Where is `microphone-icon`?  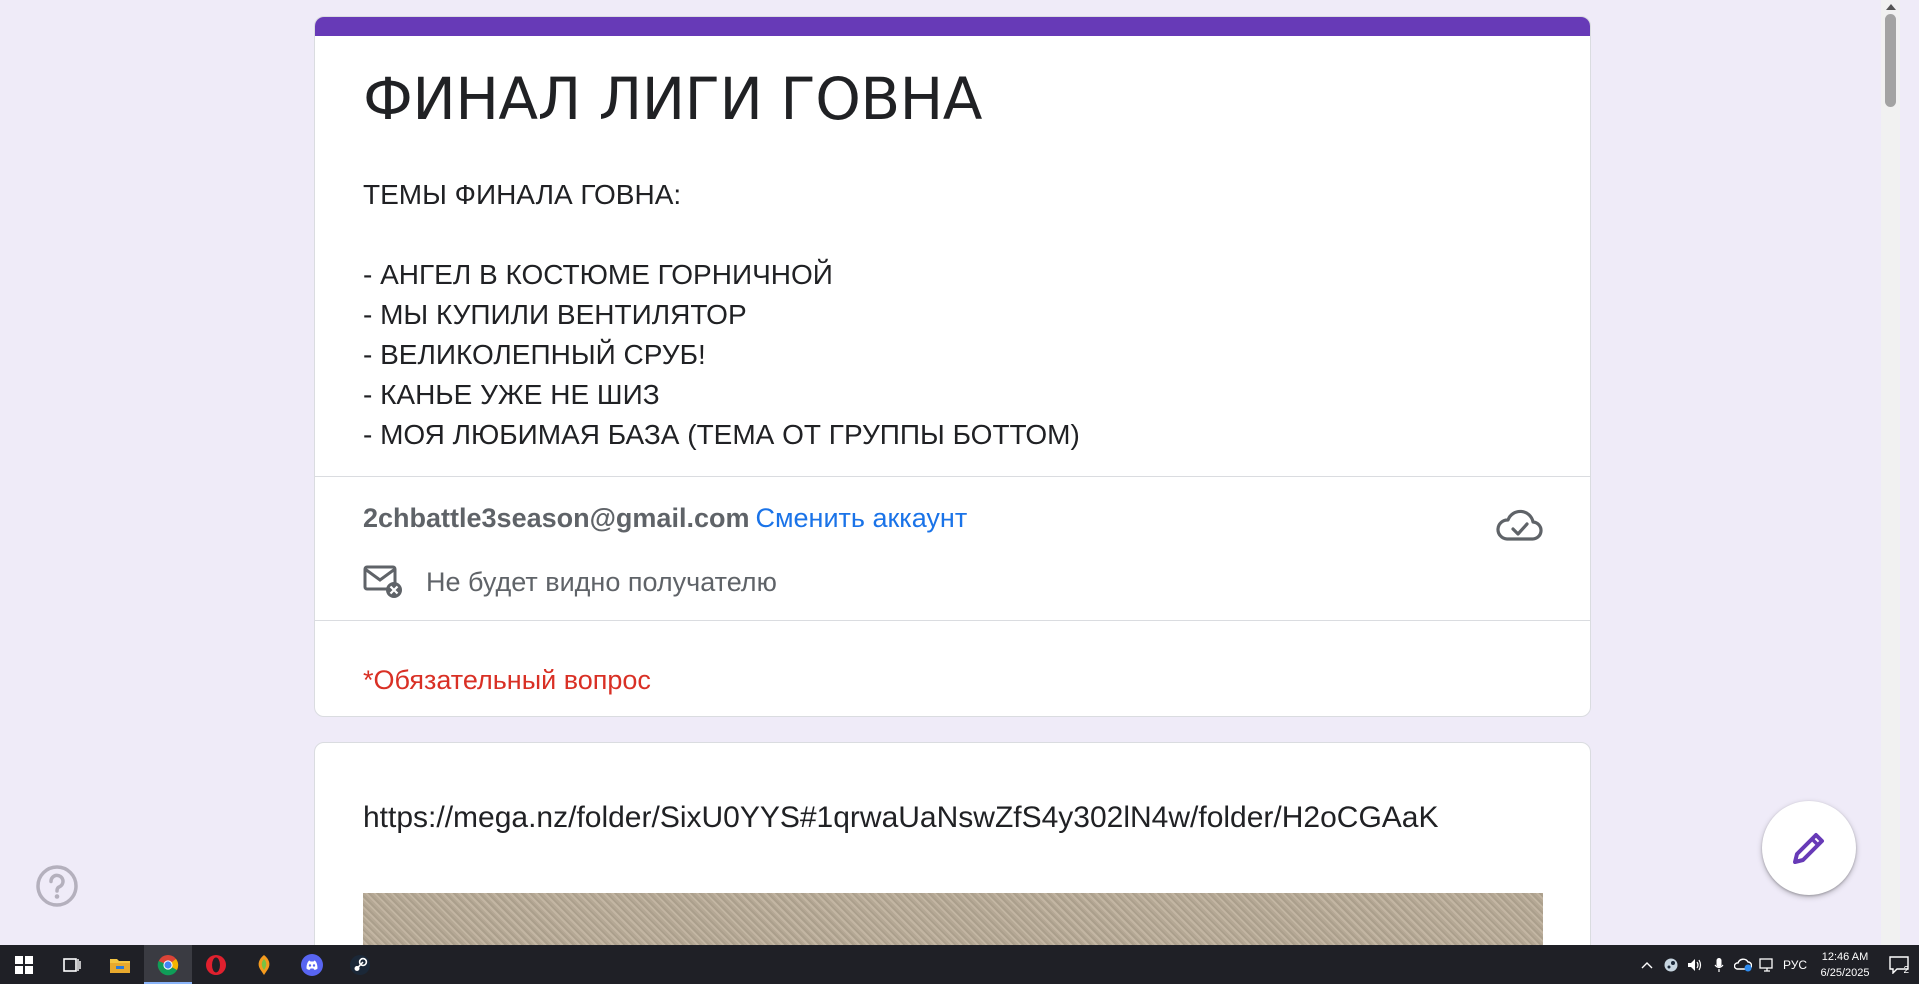
microphone-icon is located at coordinates (1719, 964).